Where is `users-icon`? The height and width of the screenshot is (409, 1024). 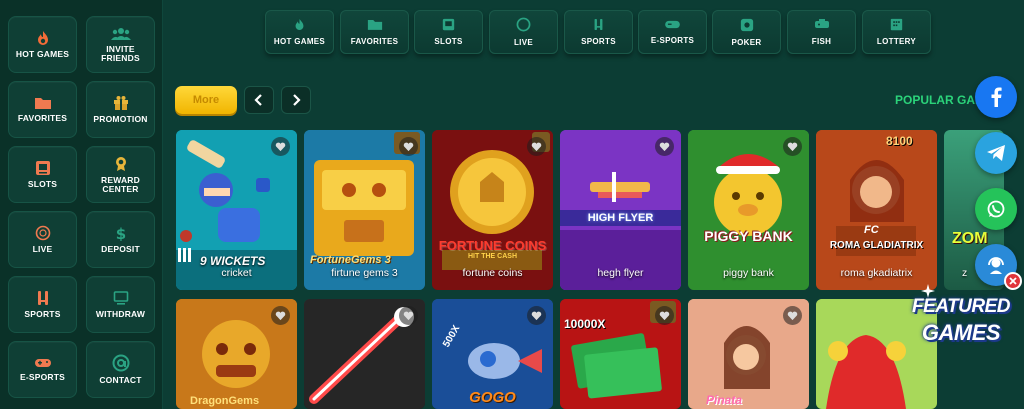 users-icon is located at coordinates (120, 33).